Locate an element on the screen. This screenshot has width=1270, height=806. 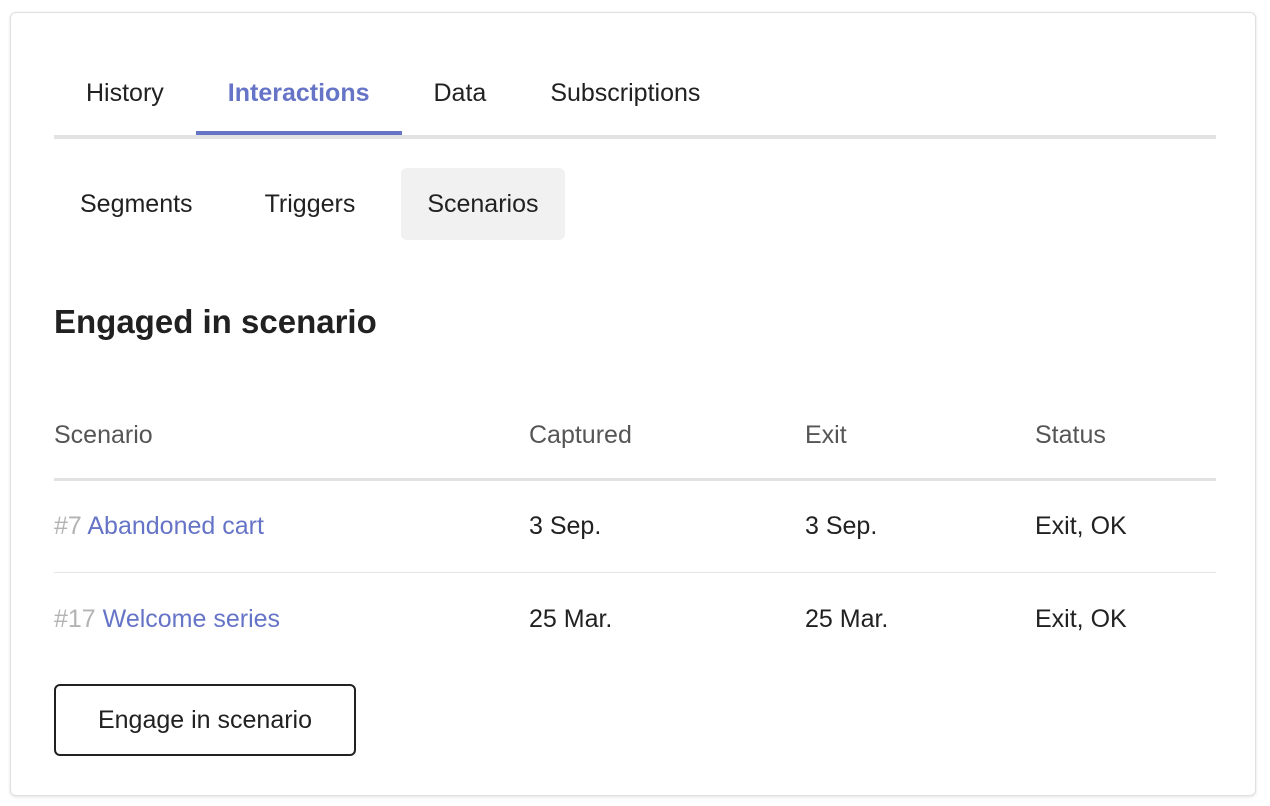
column-header-exit: Exit is located at coordinates (826, 435).